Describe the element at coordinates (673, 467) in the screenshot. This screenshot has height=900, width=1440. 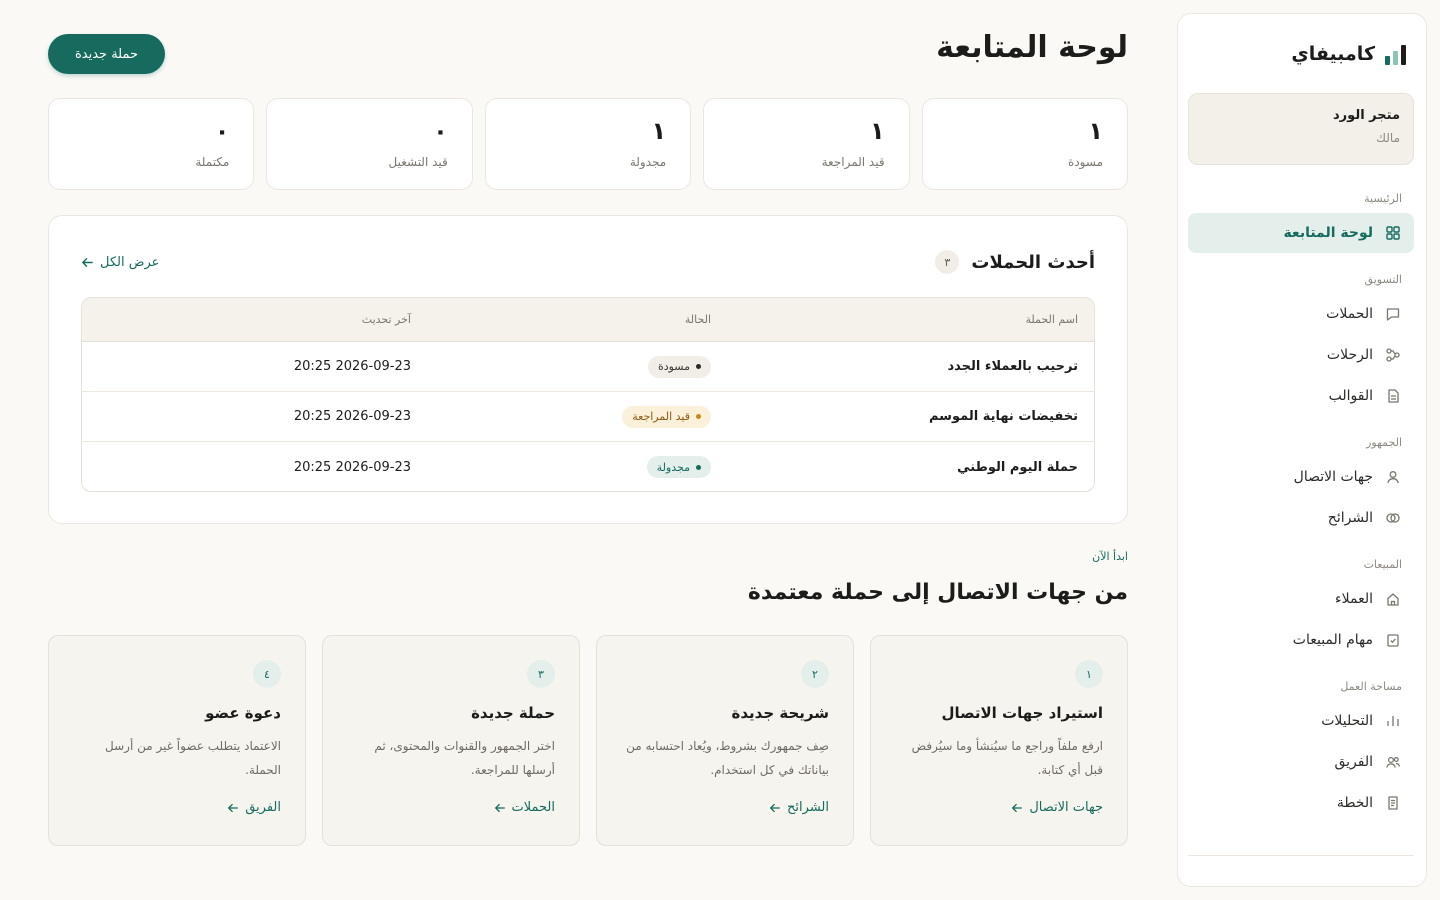
I see `status-badge-label: مجدولة` at that location.